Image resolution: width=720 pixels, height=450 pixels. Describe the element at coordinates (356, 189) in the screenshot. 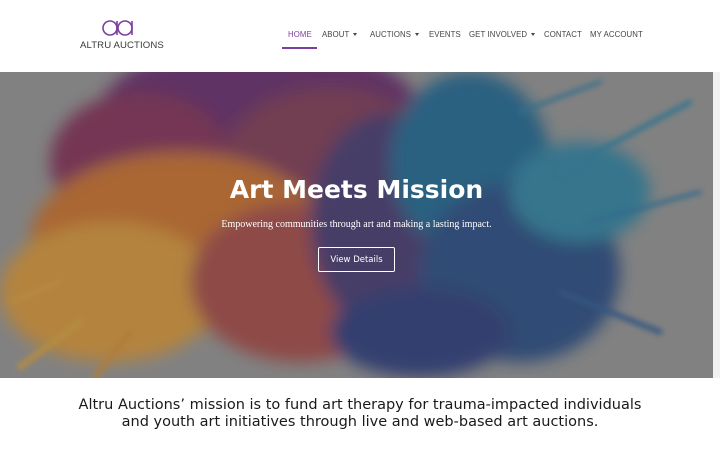

I see `hero-title: Art Meets Mission` at that location.